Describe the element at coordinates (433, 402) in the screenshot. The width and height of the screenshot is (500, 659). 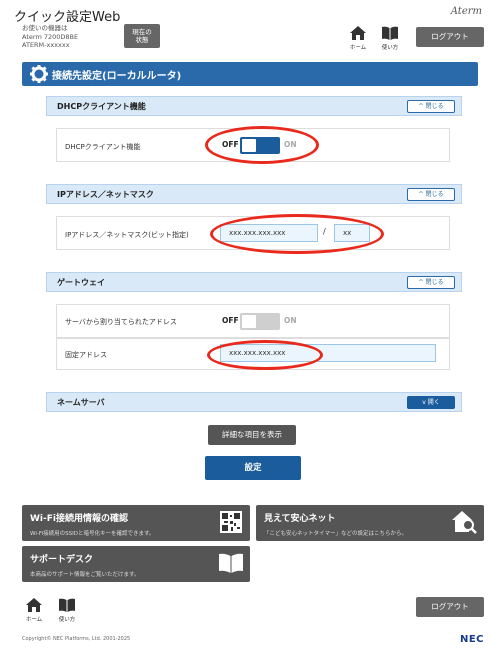
I see `expand-label: 開く` at that location.